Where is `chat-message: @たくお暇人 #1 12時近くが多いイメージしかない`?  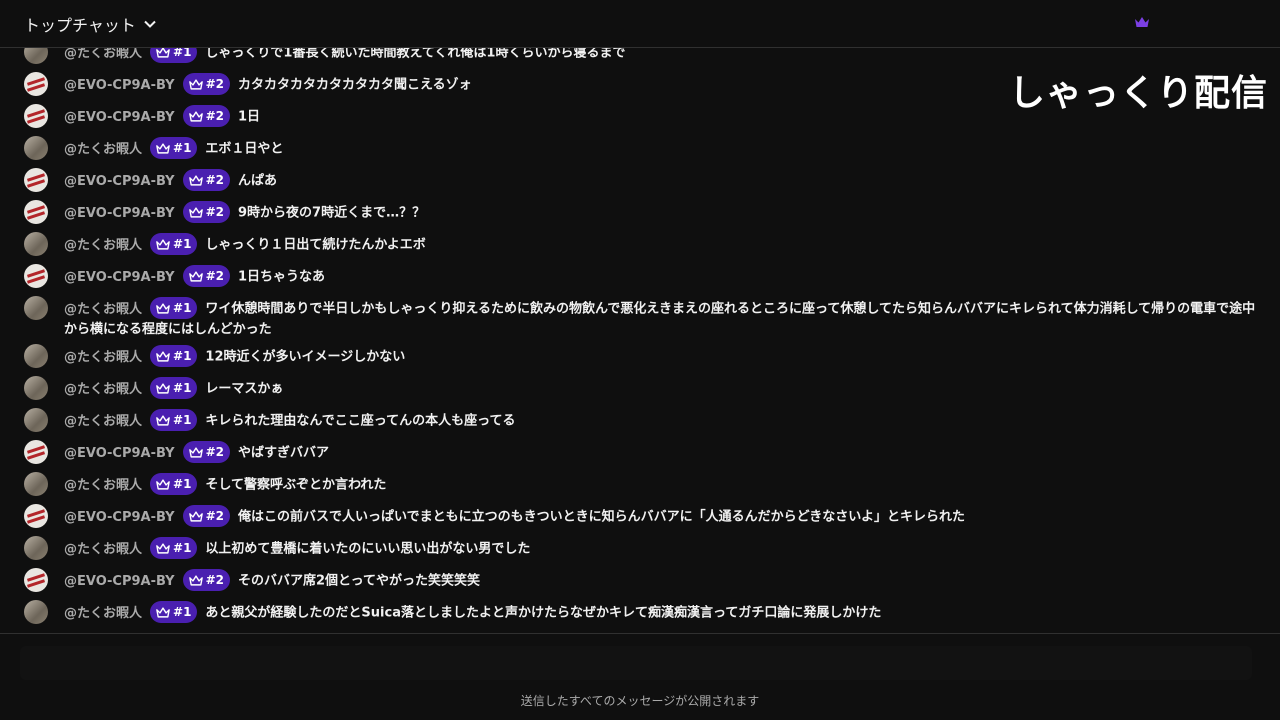
chat-message: @たくお暇人 #1 12時近くが多いイメージしかない is located at coordinates (640, 356).